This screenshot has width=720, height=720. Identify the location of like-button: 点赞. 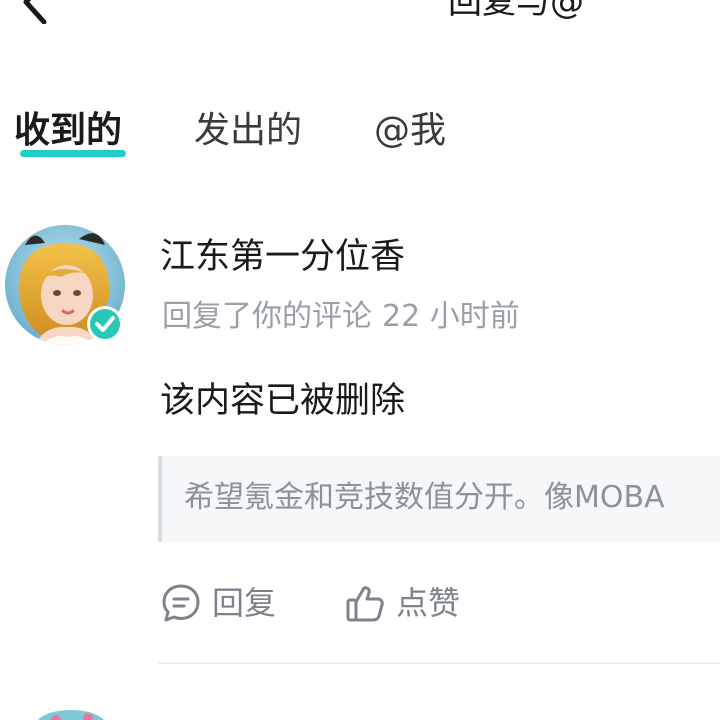
(402, 603).